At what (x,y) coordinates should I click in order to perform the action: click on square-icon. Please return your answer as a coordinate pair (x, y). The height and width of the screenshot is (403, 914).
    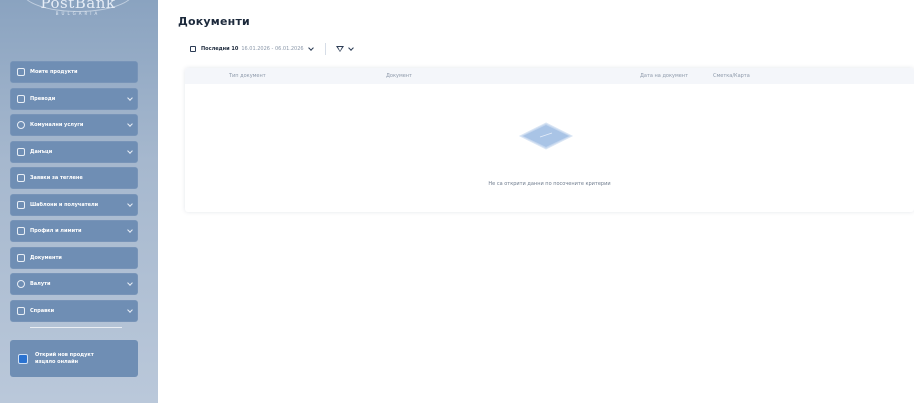
    Looking at the image, I should click on (21, 72).